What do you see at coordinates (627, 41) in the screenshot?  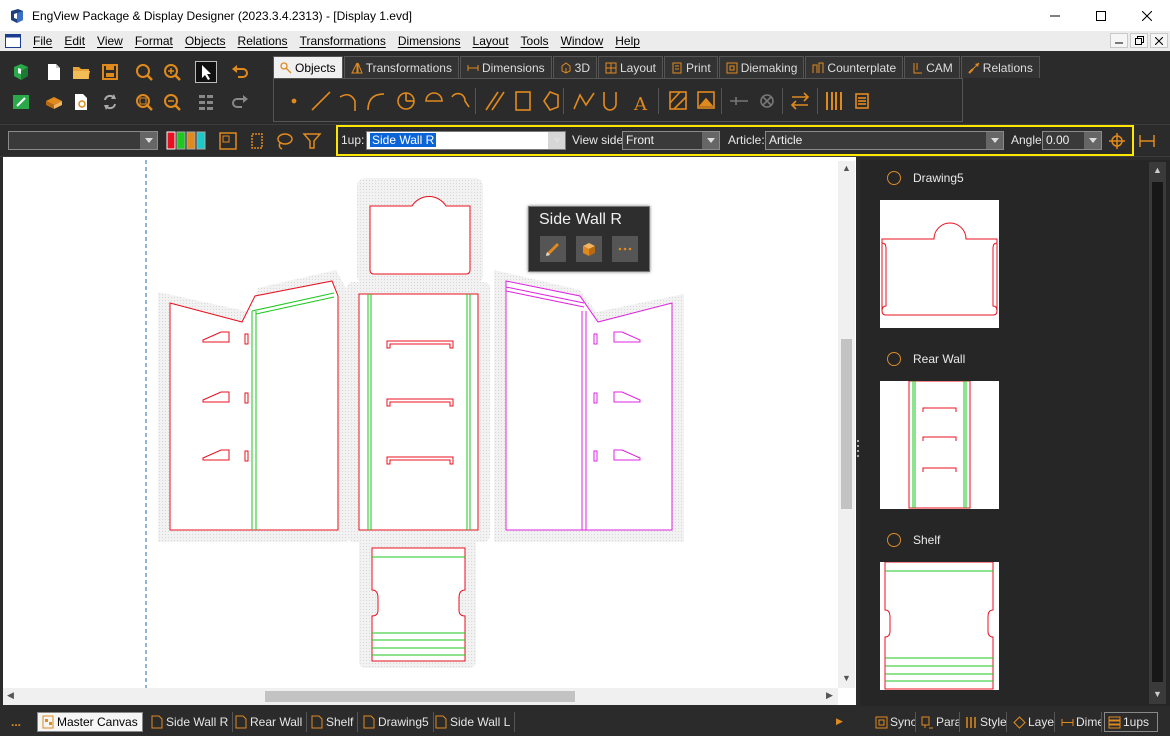 I see `menu-help: Help` at bounding box center [627, 41].